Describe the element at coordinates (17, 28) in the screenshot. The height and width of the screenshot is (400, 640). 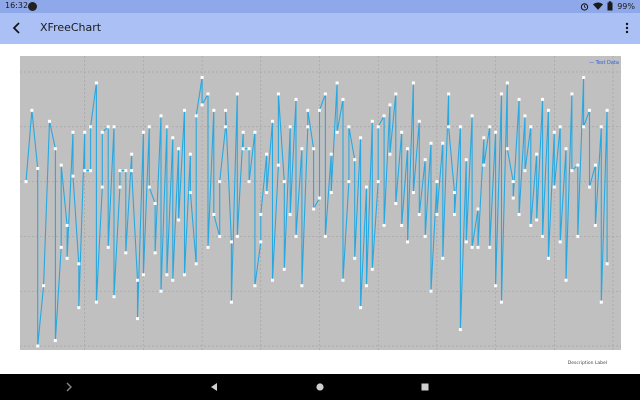
I see `arrow-back-icon` at that location.